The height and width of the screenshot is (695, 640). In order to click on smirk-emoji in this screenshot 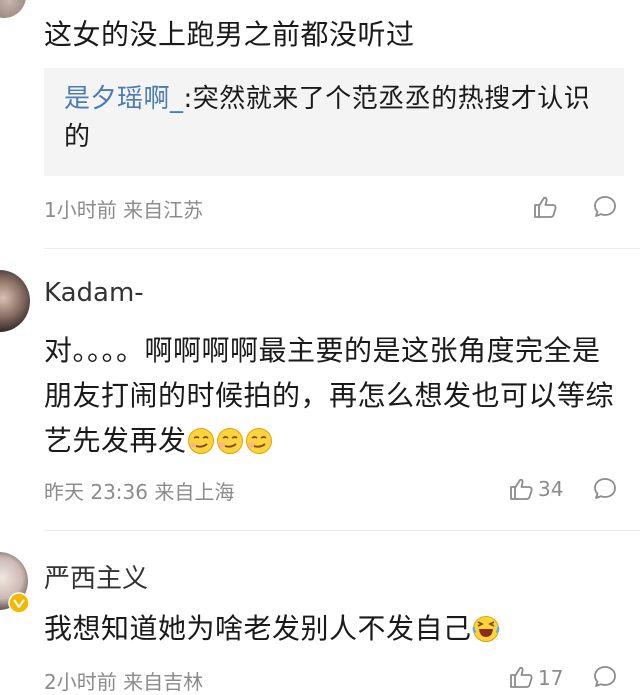, I will do `click(230, 440)`.